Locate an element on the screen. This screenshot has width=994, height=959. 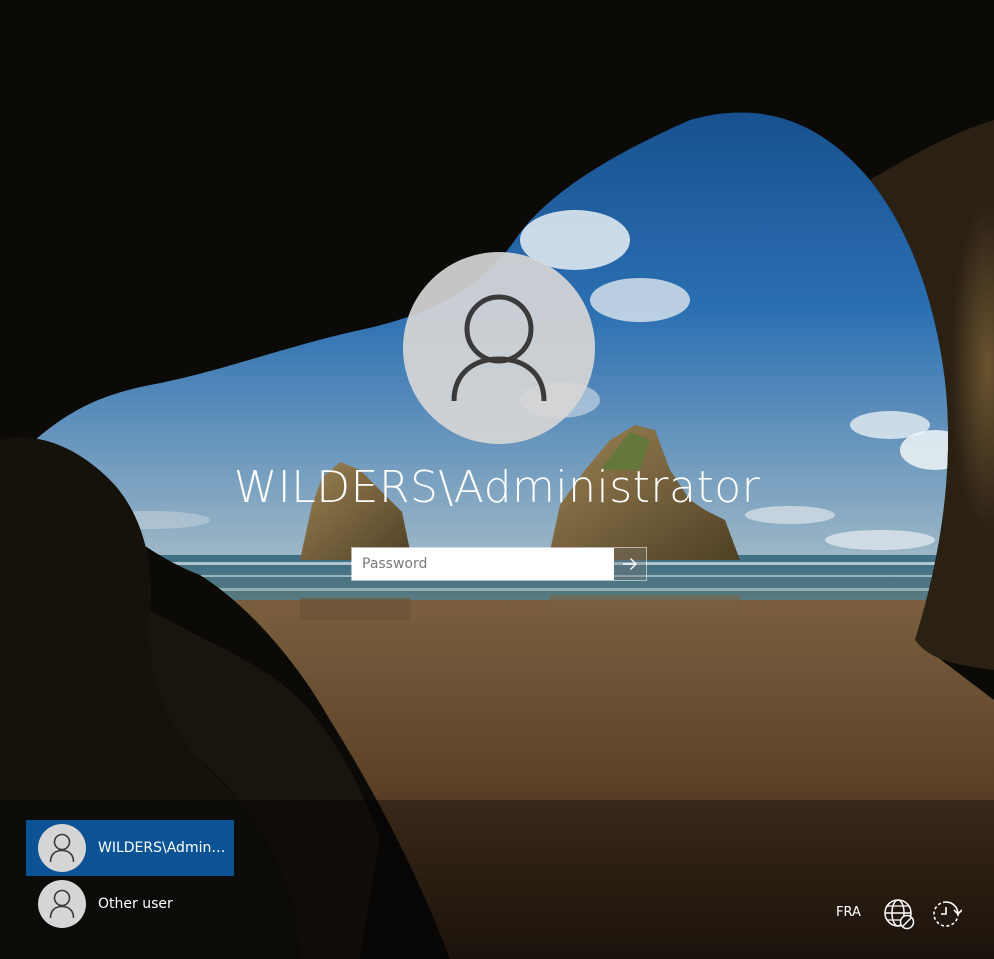
user-tile-other-user: Other user is located at coordinates (130, 904).